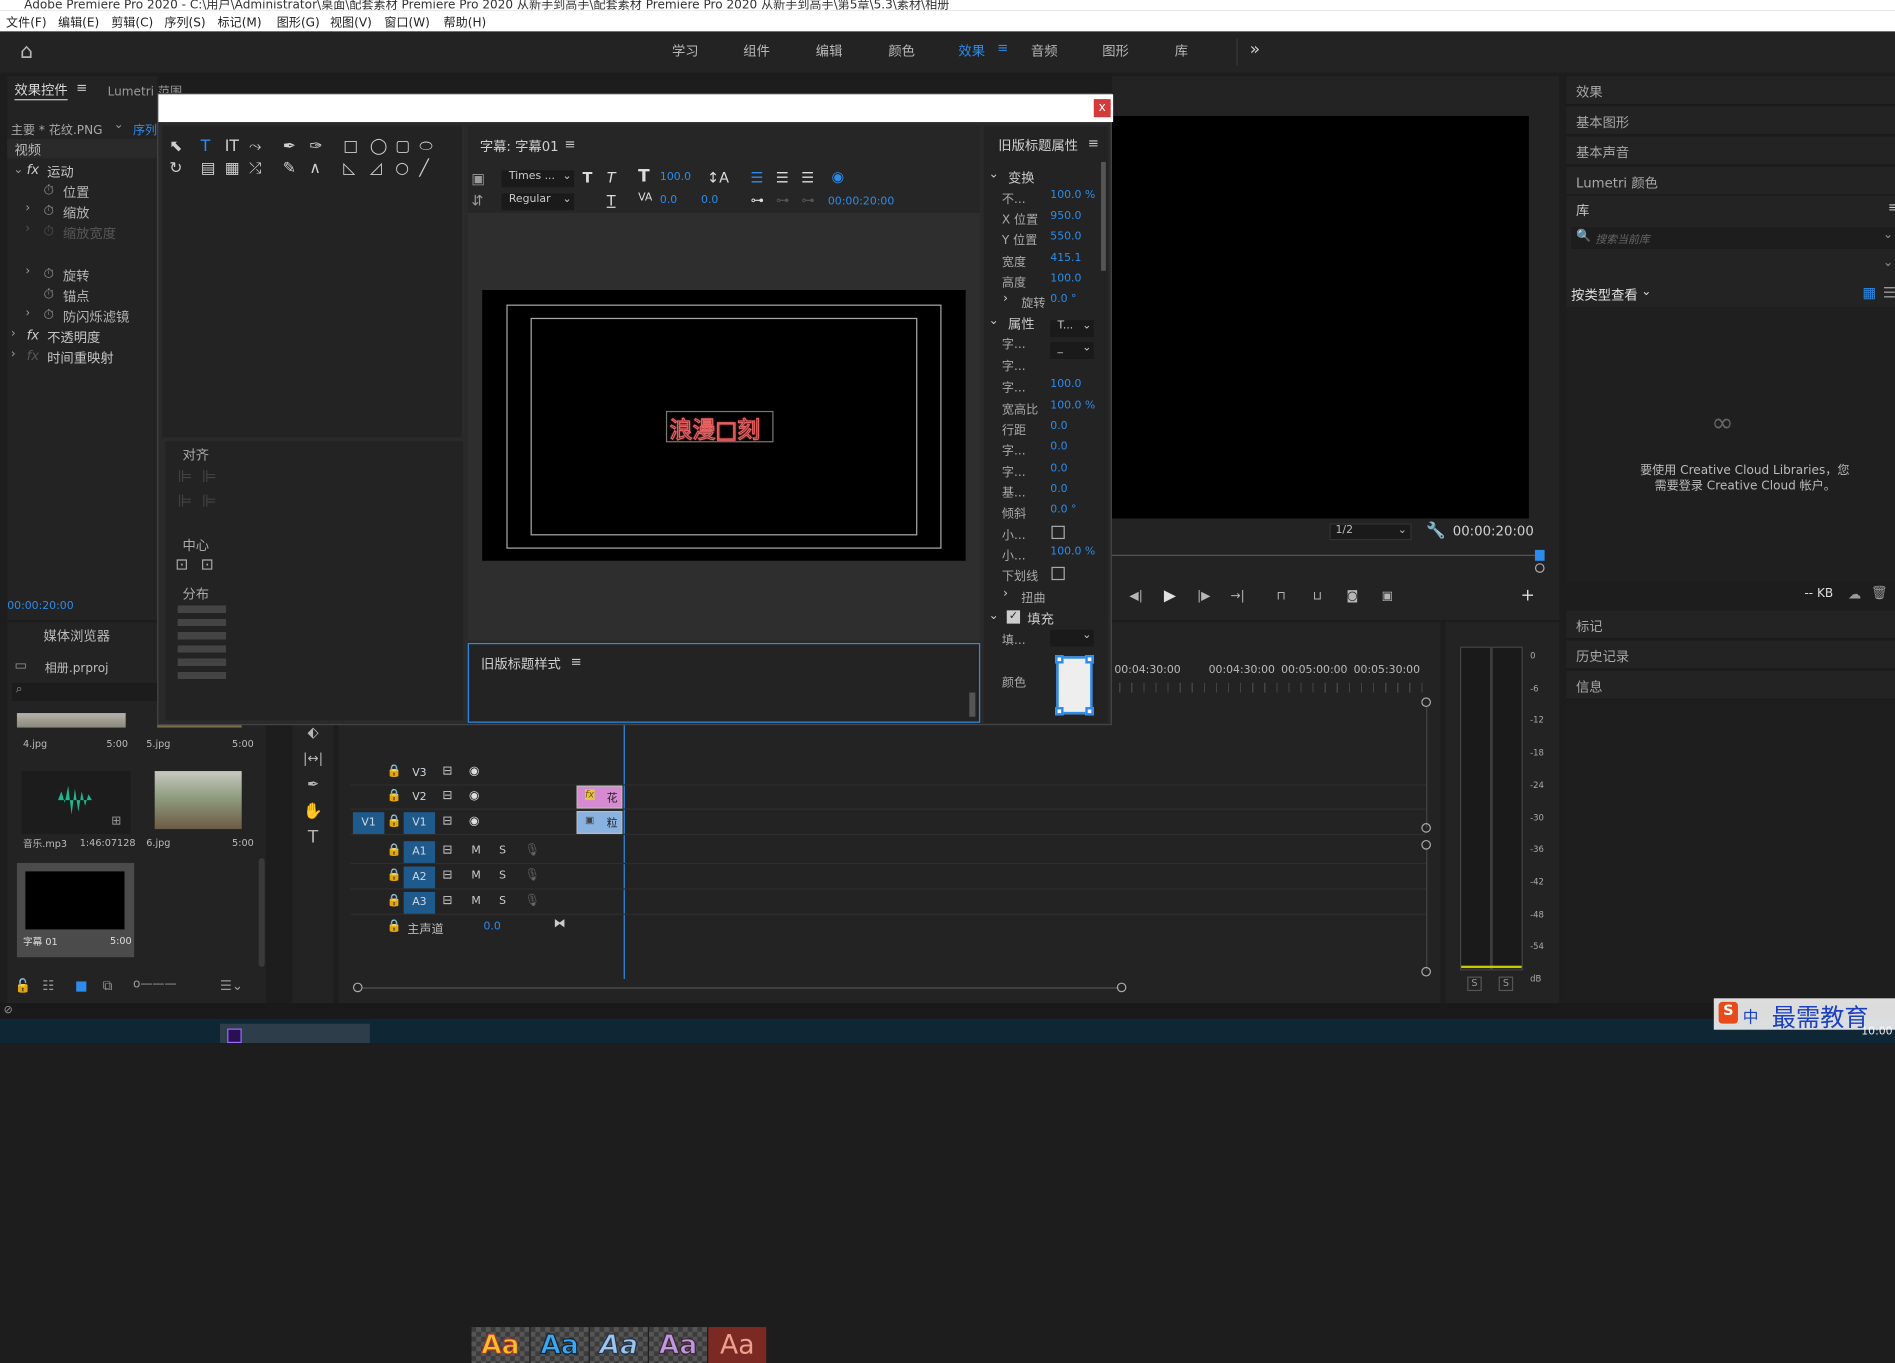 The width and height of the screenshot is (1895, 1363). I want to click on prop-lead-value: 0.0, so click(1058, 427).